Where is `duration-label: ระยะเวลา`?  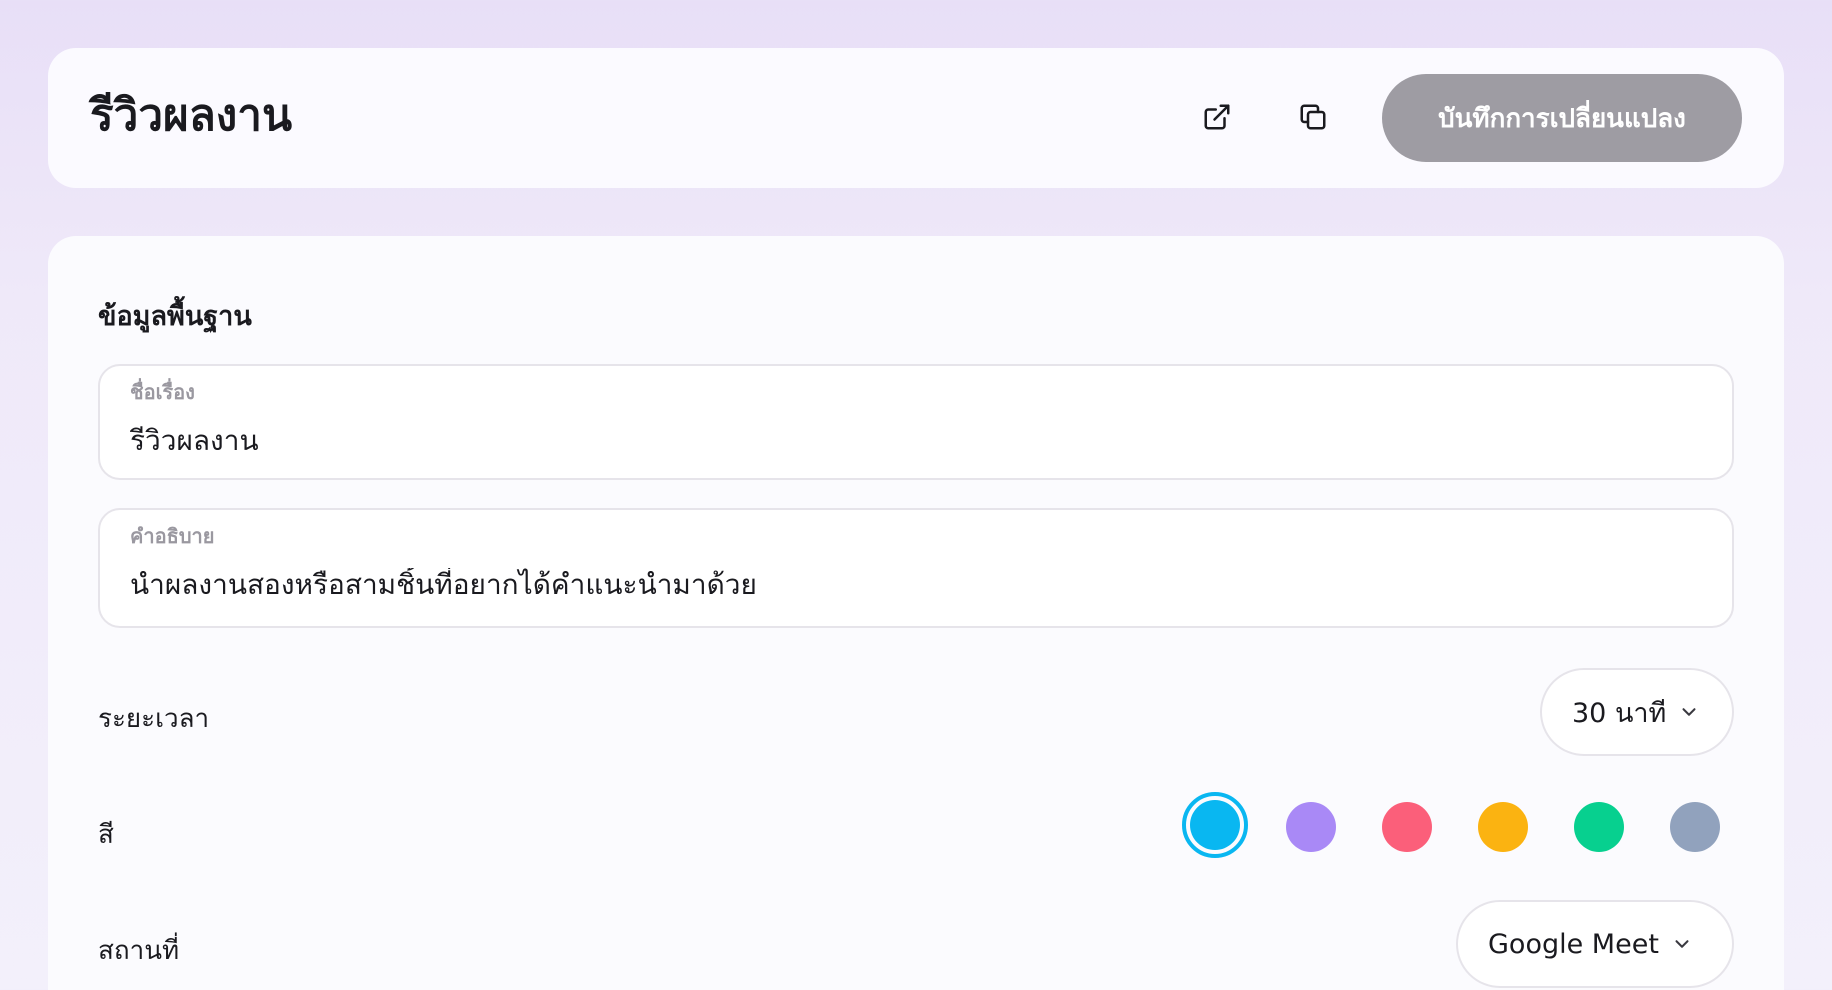
duration-label: ระยะเวลา is located at coordinates (154, 719).